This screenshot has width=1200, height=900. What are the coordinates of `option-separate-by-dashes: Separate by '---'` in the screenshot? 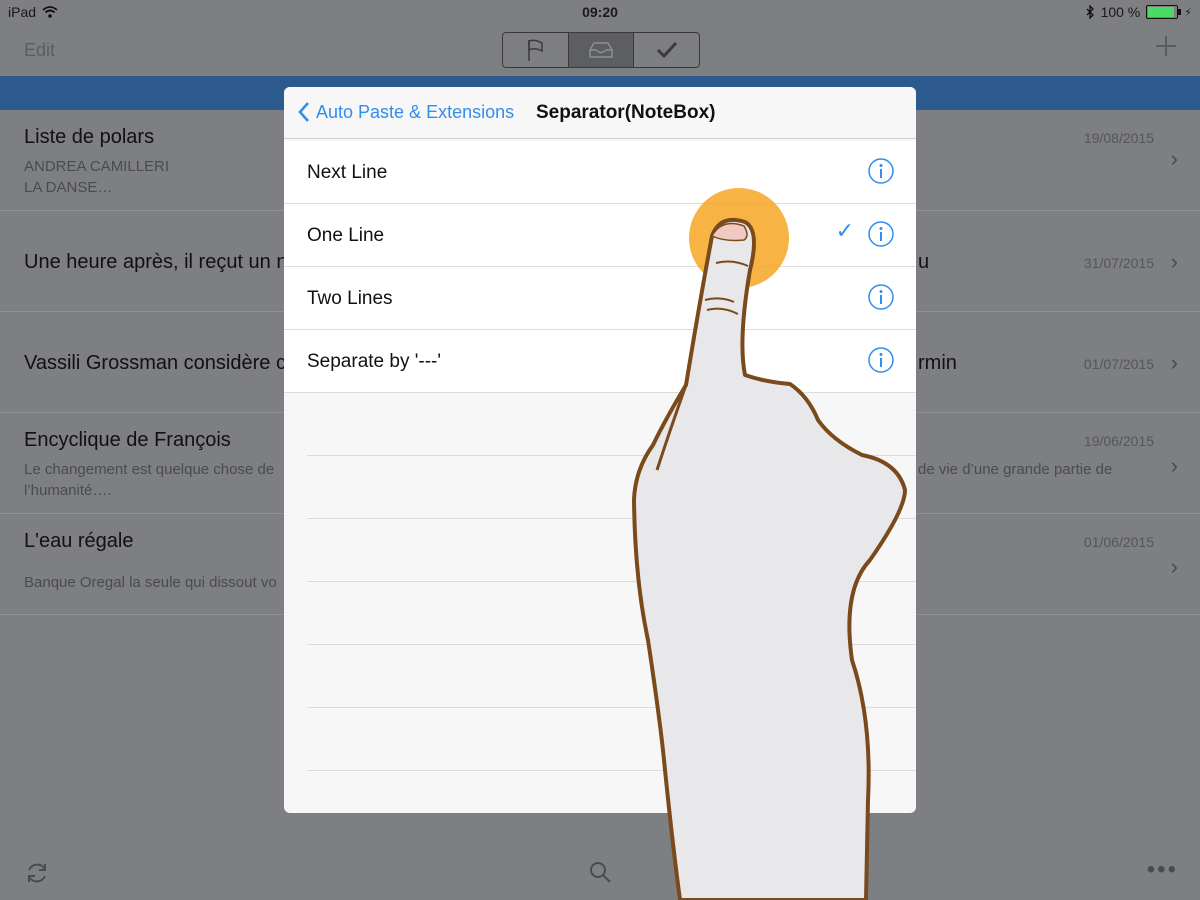 It's located at (600, 361).